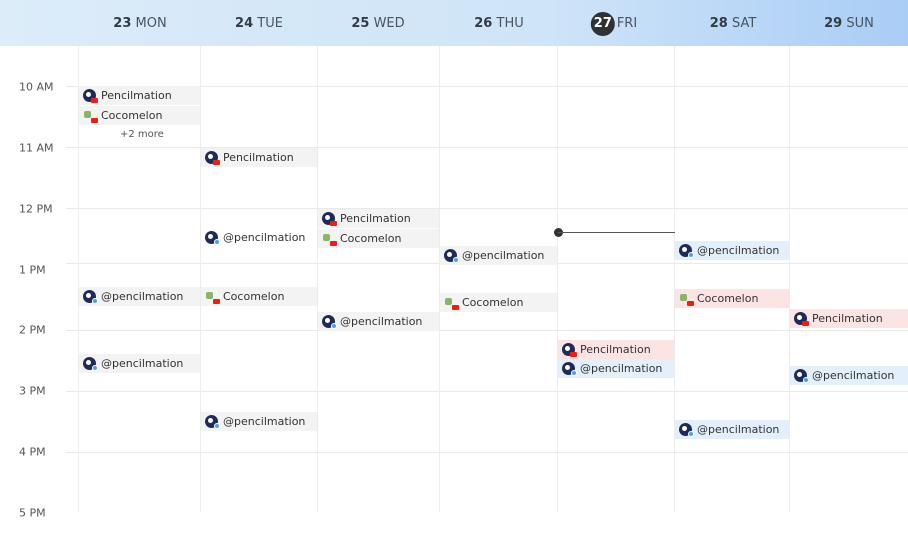  I want to click on day-name: FRI, so click(627, 23).